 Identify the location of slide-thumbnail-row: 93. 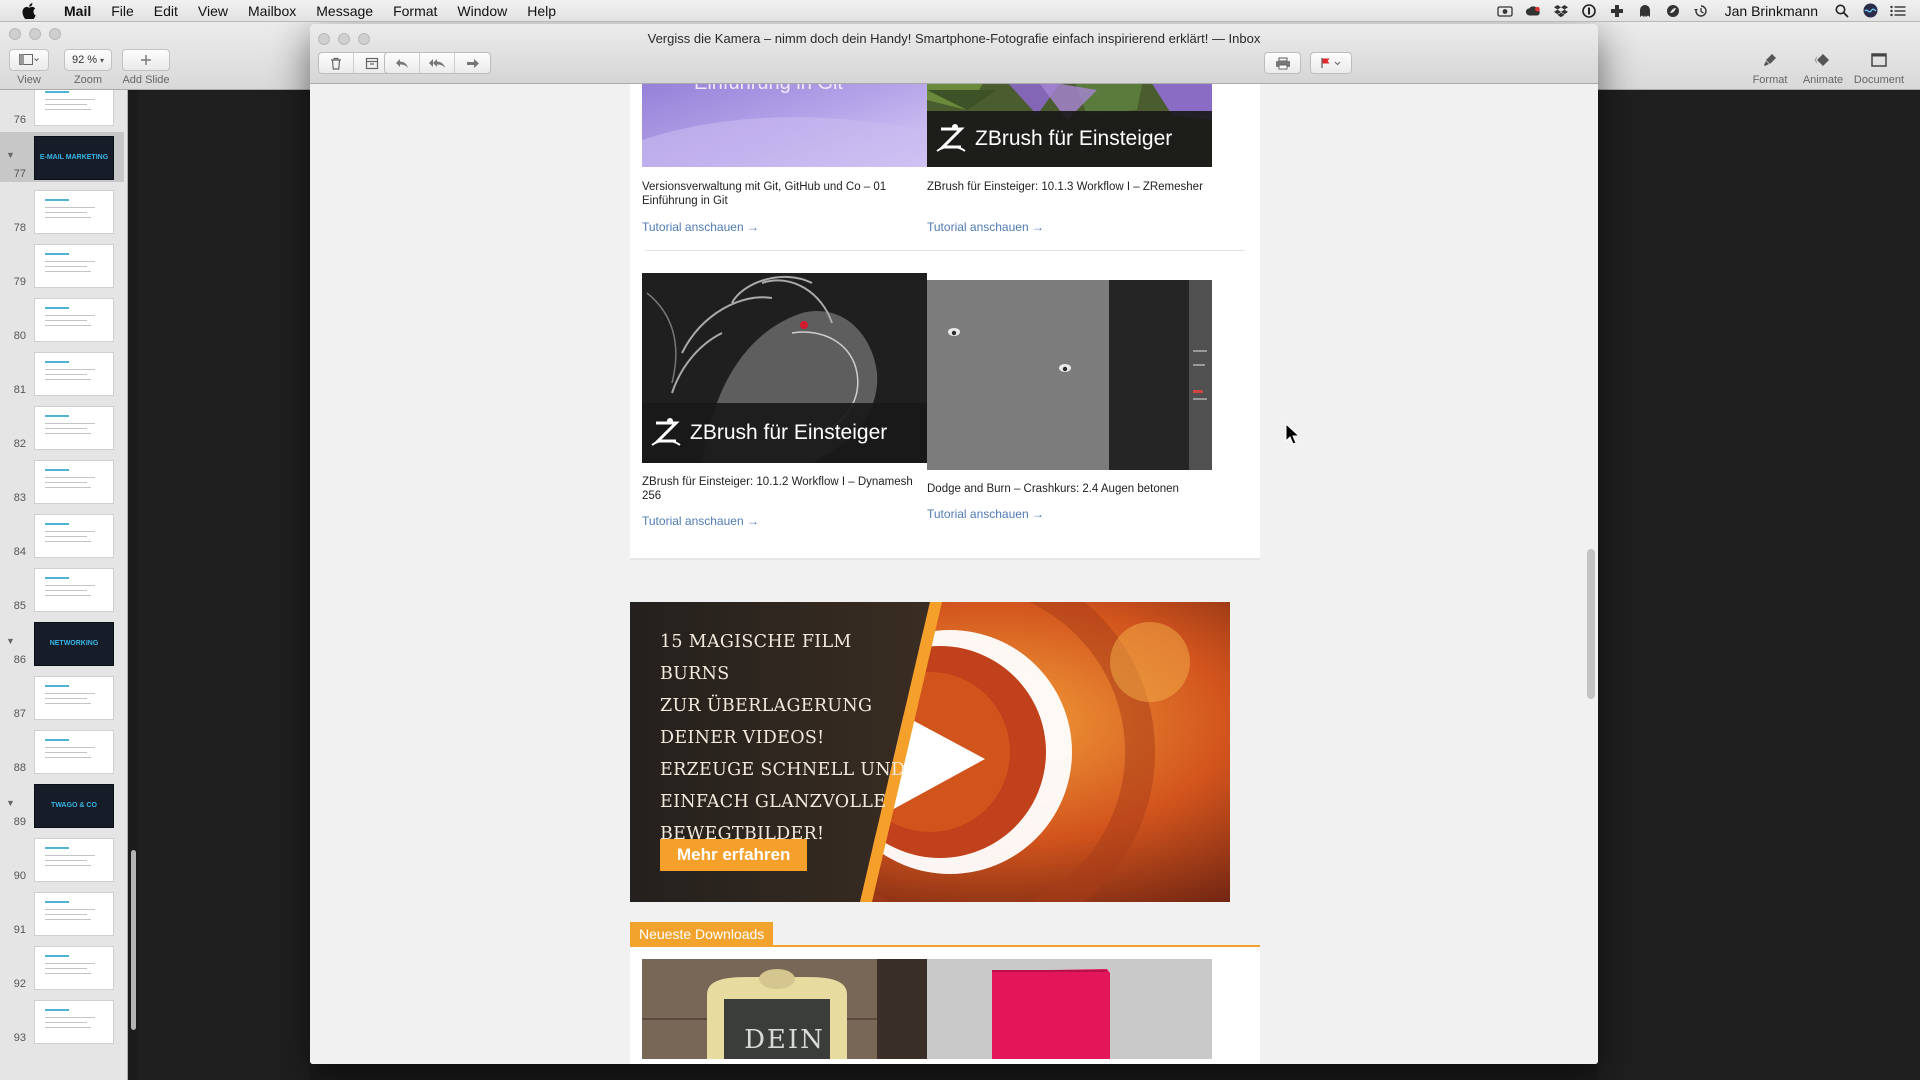
(62, 1021).